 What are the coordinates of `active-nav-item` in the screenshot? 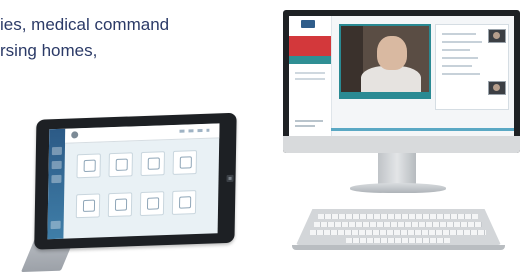 It's located at (310, 60).